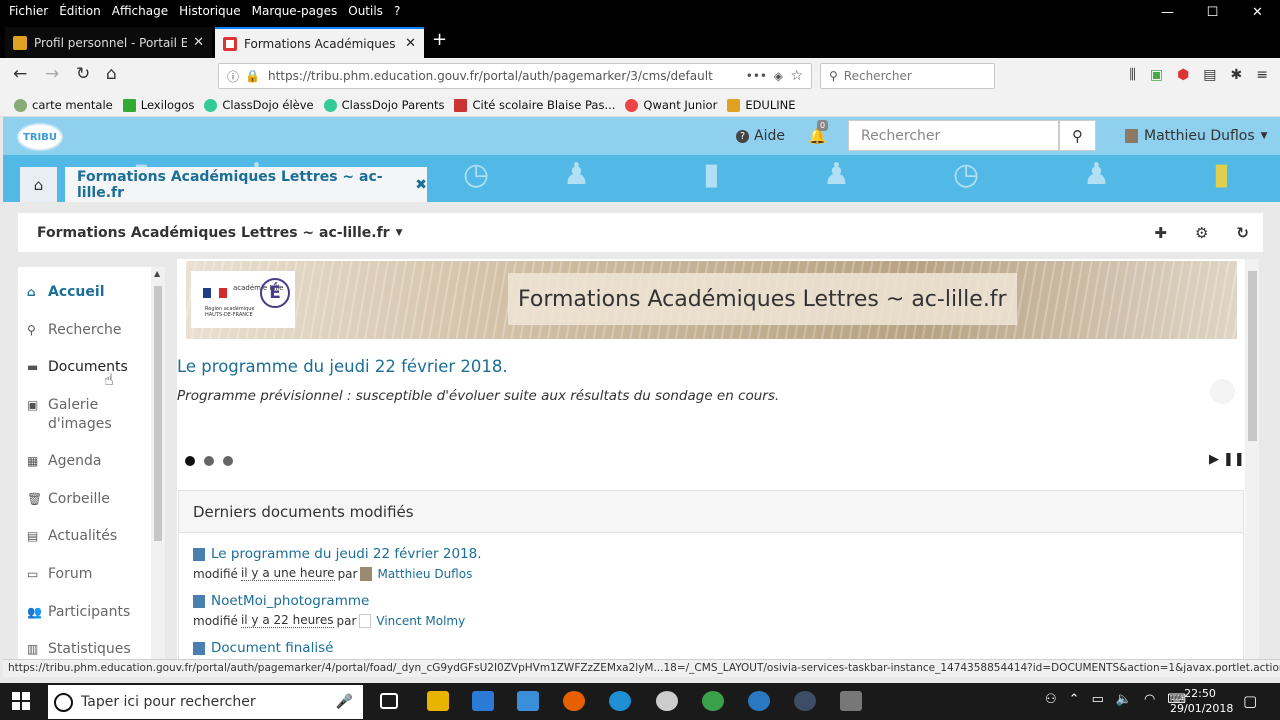  I want to click on document-link: NoetMoi_photogramme, so click(329, 601).